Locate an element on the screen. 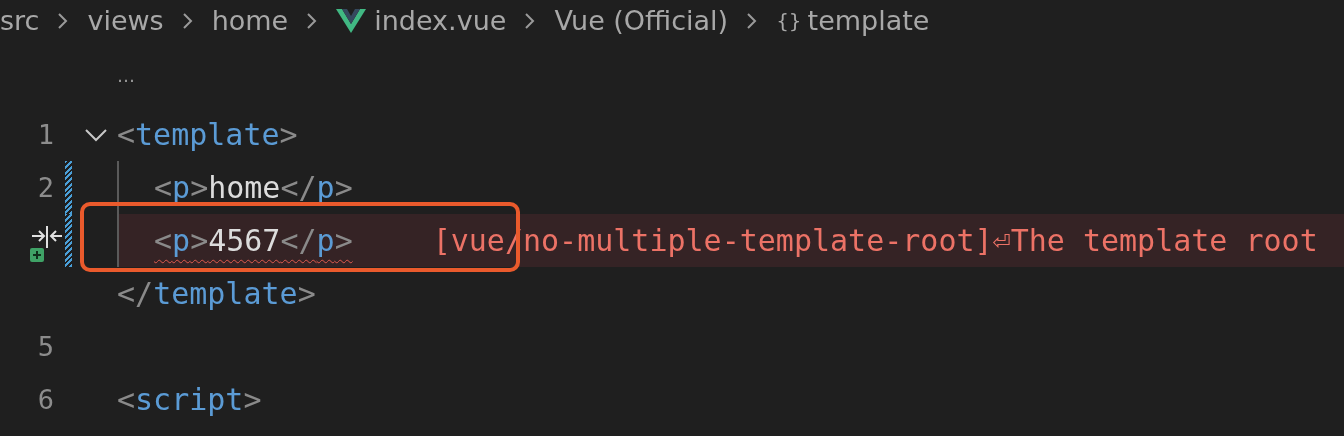 The image size is (1344, 436). breadcrumb-item: Vue (Official) is located at coordinates (641, 21).